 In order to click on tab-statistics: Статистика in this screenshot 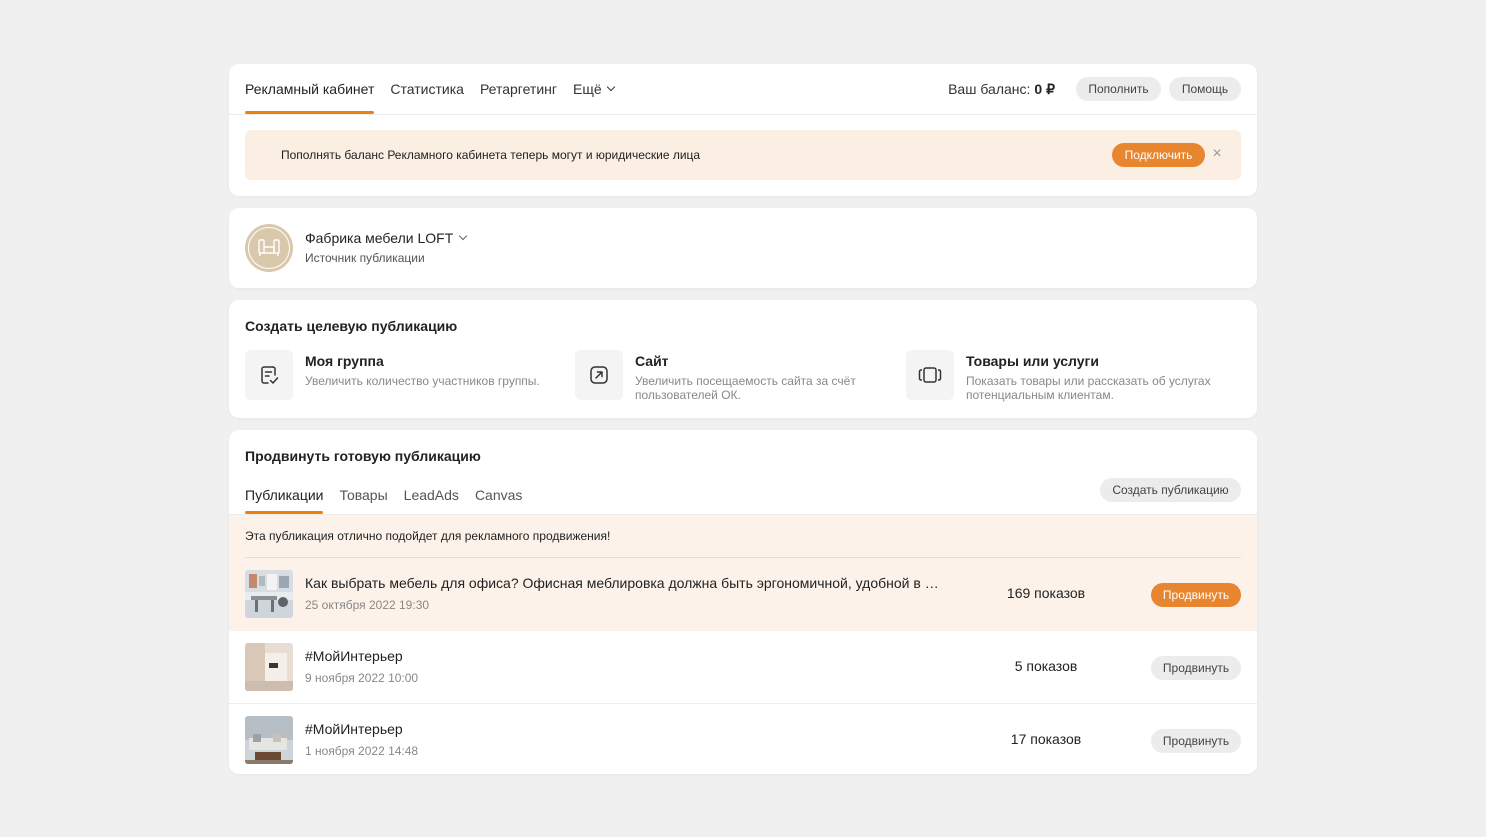, I will do `click(427, 89)`.